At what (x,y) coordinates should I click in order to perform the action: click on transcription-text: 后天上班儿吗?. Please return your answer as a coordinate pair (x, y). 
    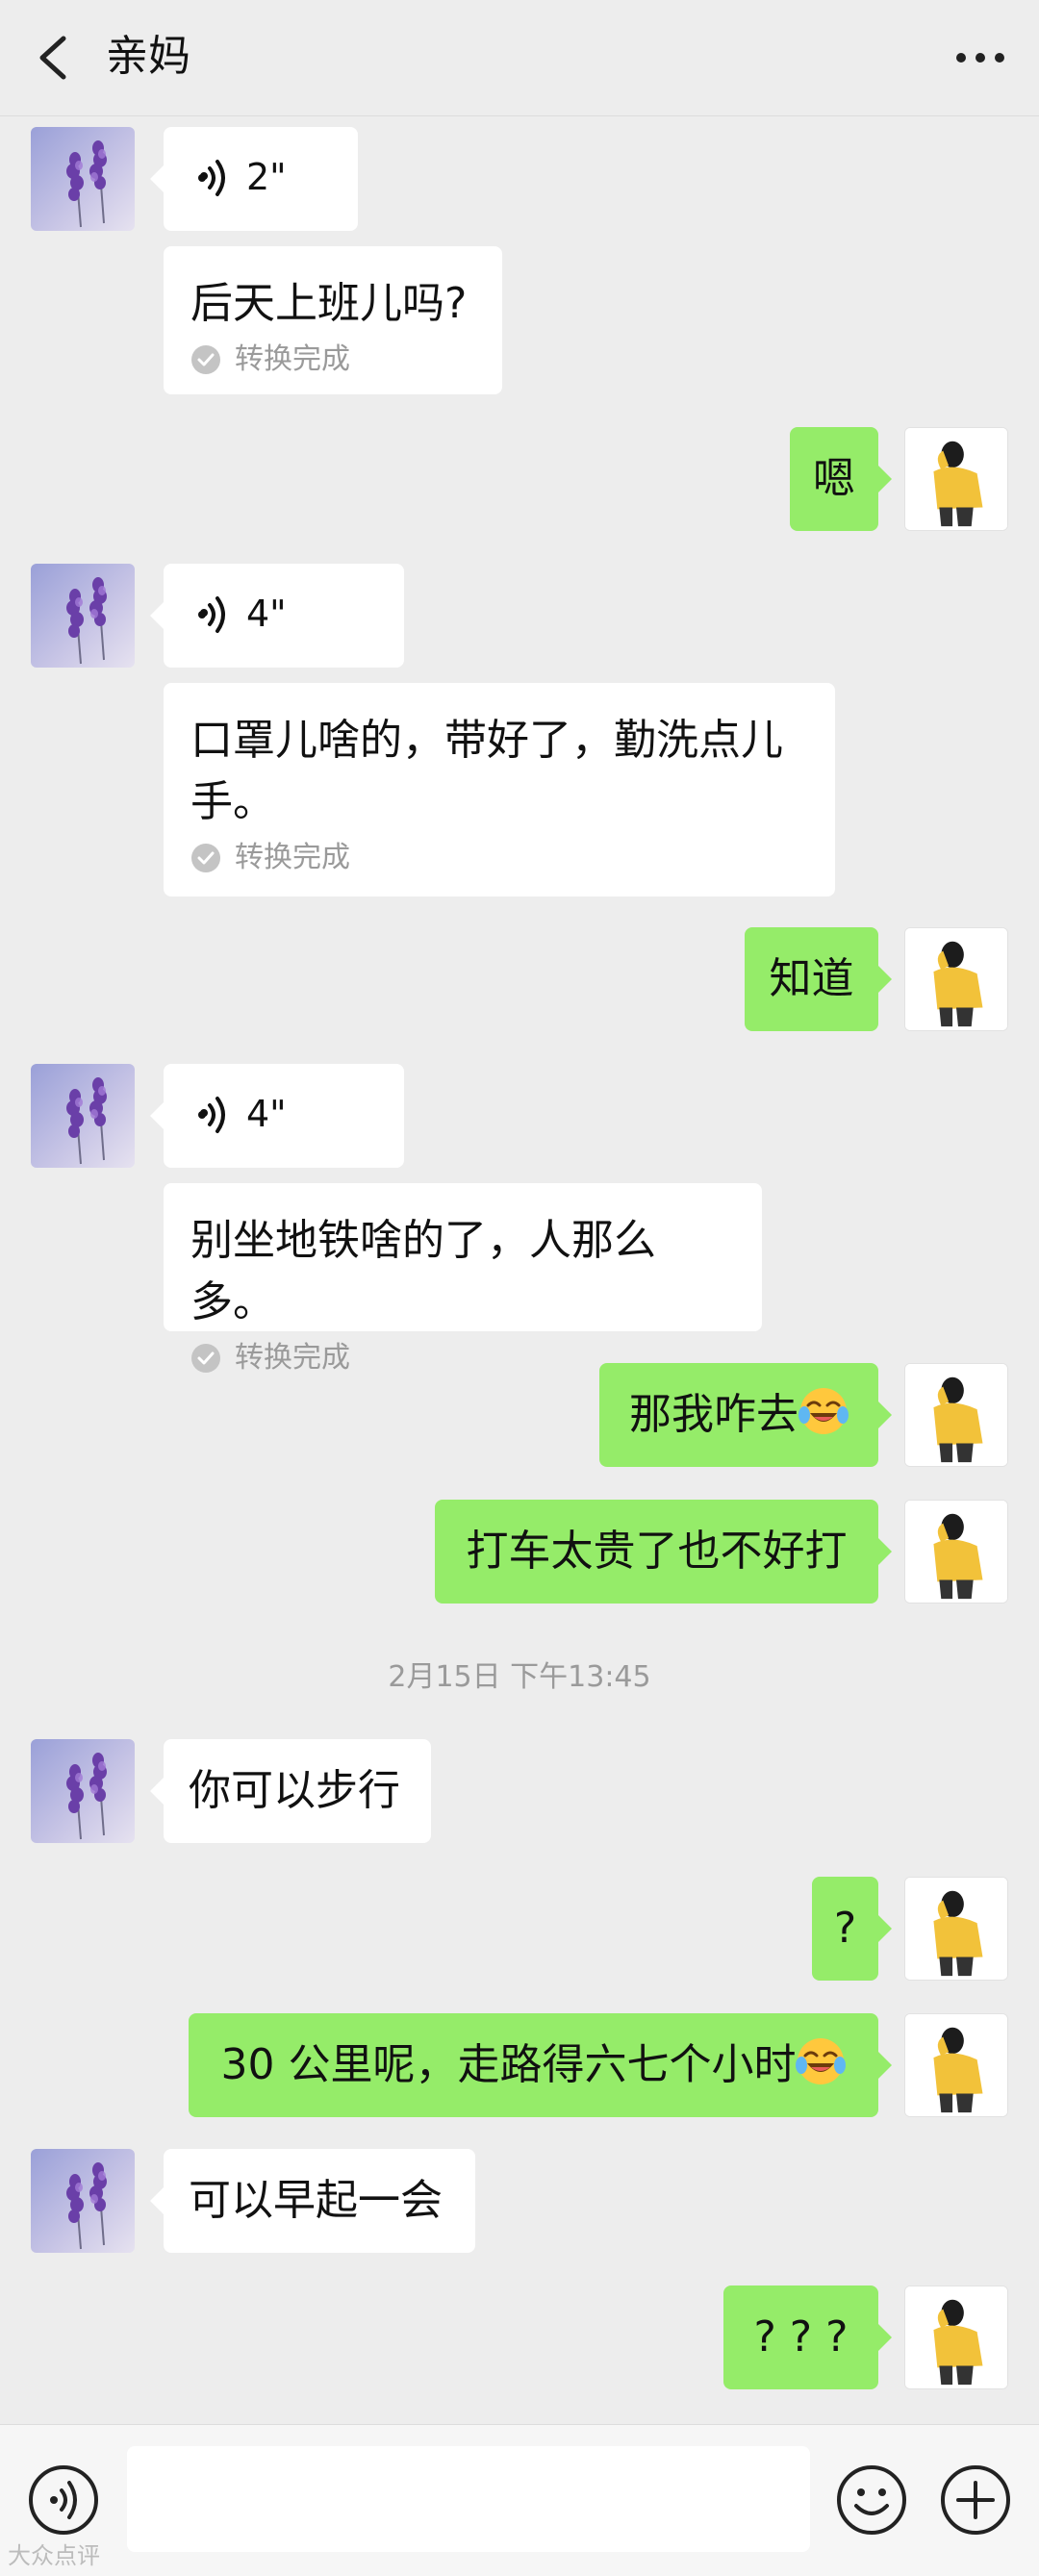
    Looking at the image, I should click on (329, 303).